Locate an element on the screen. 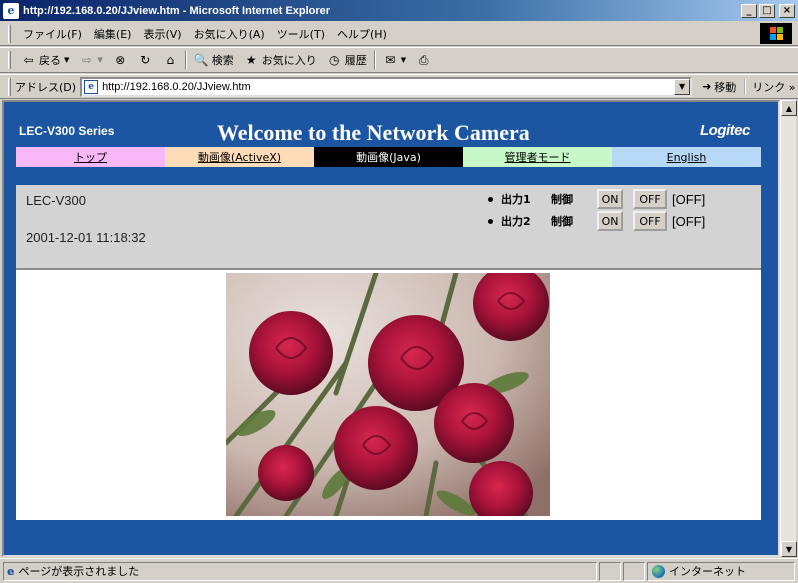  logitec-logo: Logitec is located at coordinates (725, 130).